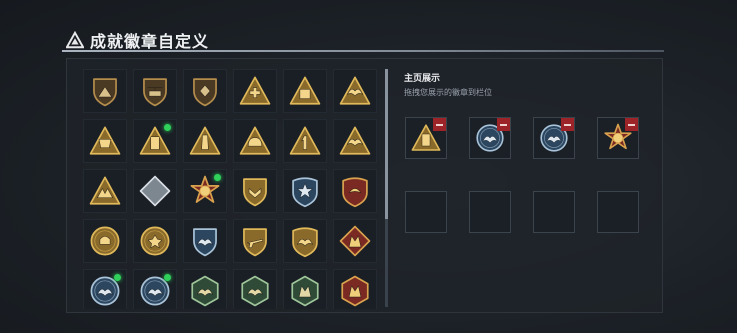  I want to click on circle-skull-icon, so click(105, 241).